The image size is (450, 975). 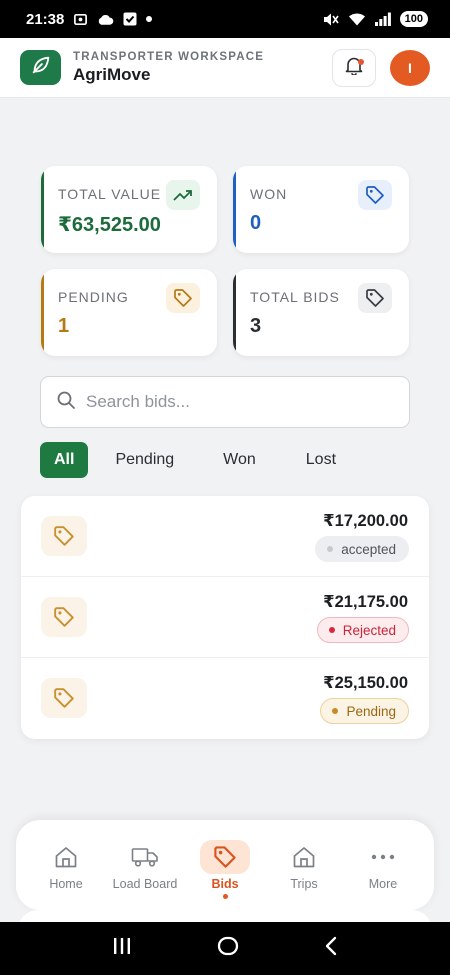 I want to click on system-status-bar: 21:38 100, so click(x=225, y=19).